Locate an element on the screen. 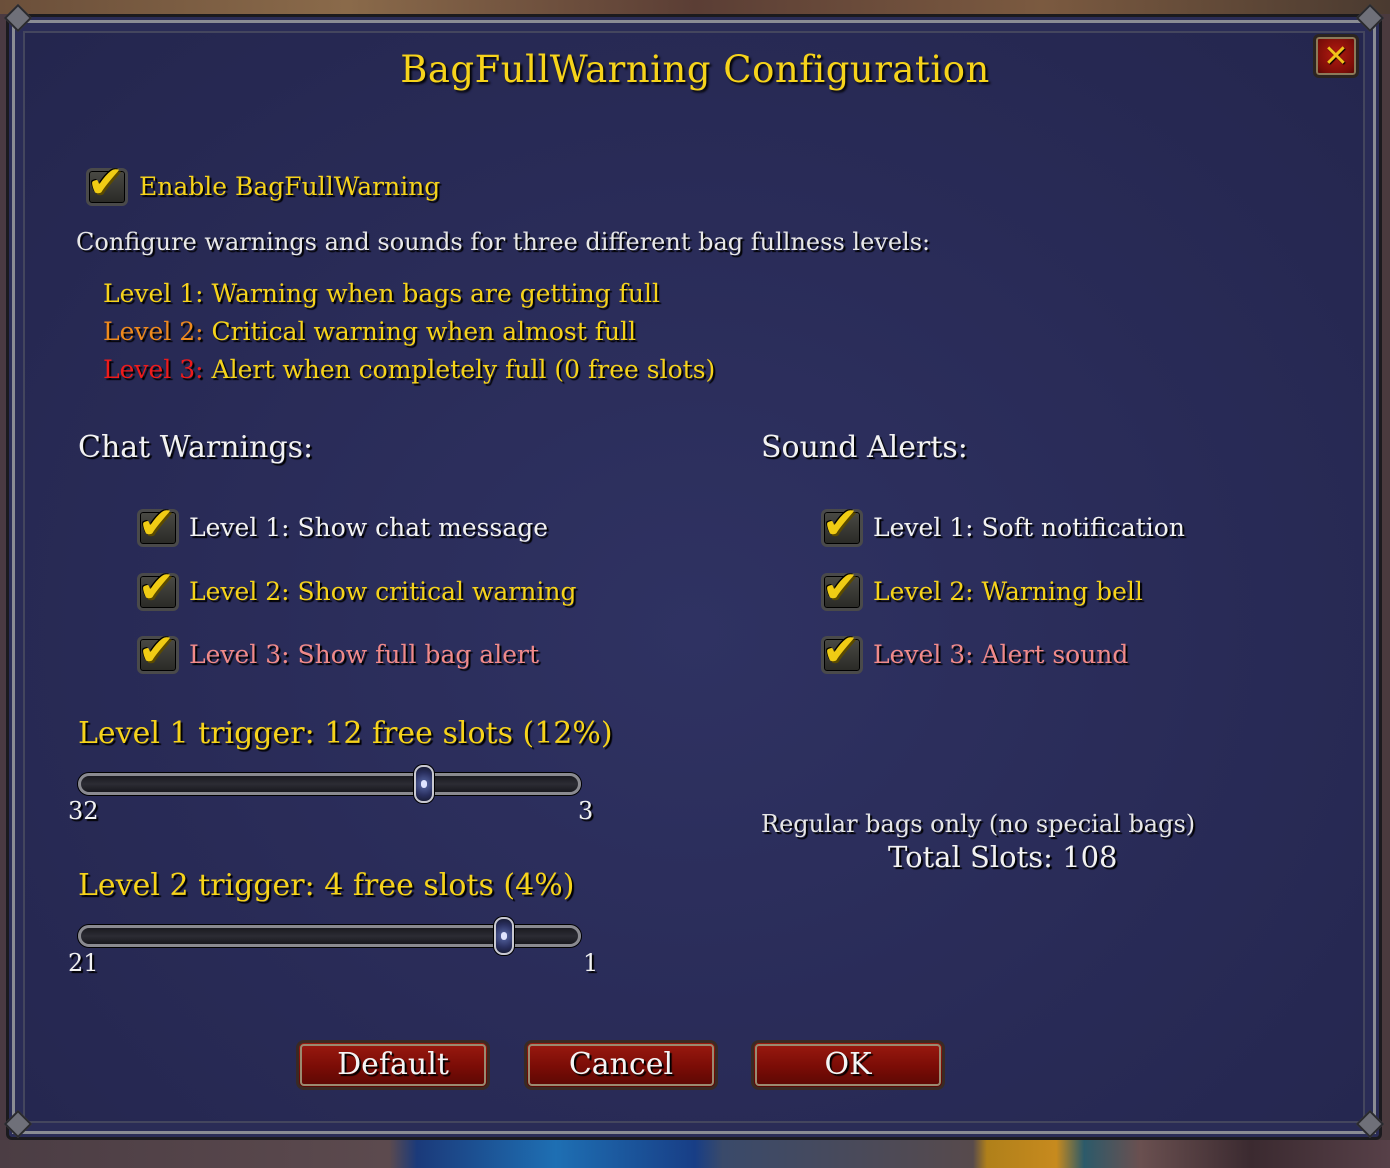 This screenshot has width=1390, height=1168. chat-level-3-checkbox: ✔ is located at coordinates (158, 651).